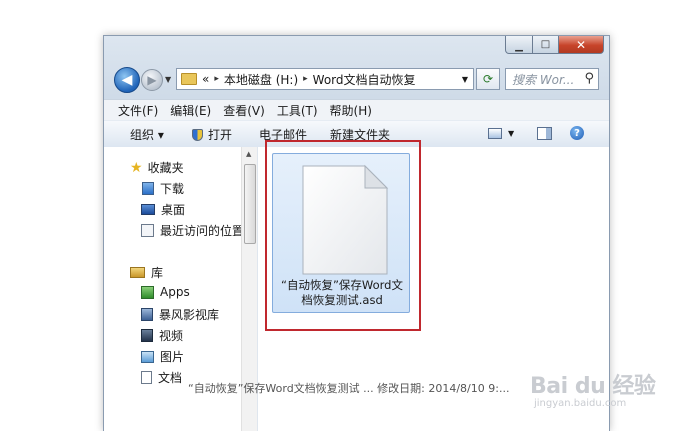 The width and height of the screenshot is (691, 431). I want to click on maximize-button: □, so click(545, 45).